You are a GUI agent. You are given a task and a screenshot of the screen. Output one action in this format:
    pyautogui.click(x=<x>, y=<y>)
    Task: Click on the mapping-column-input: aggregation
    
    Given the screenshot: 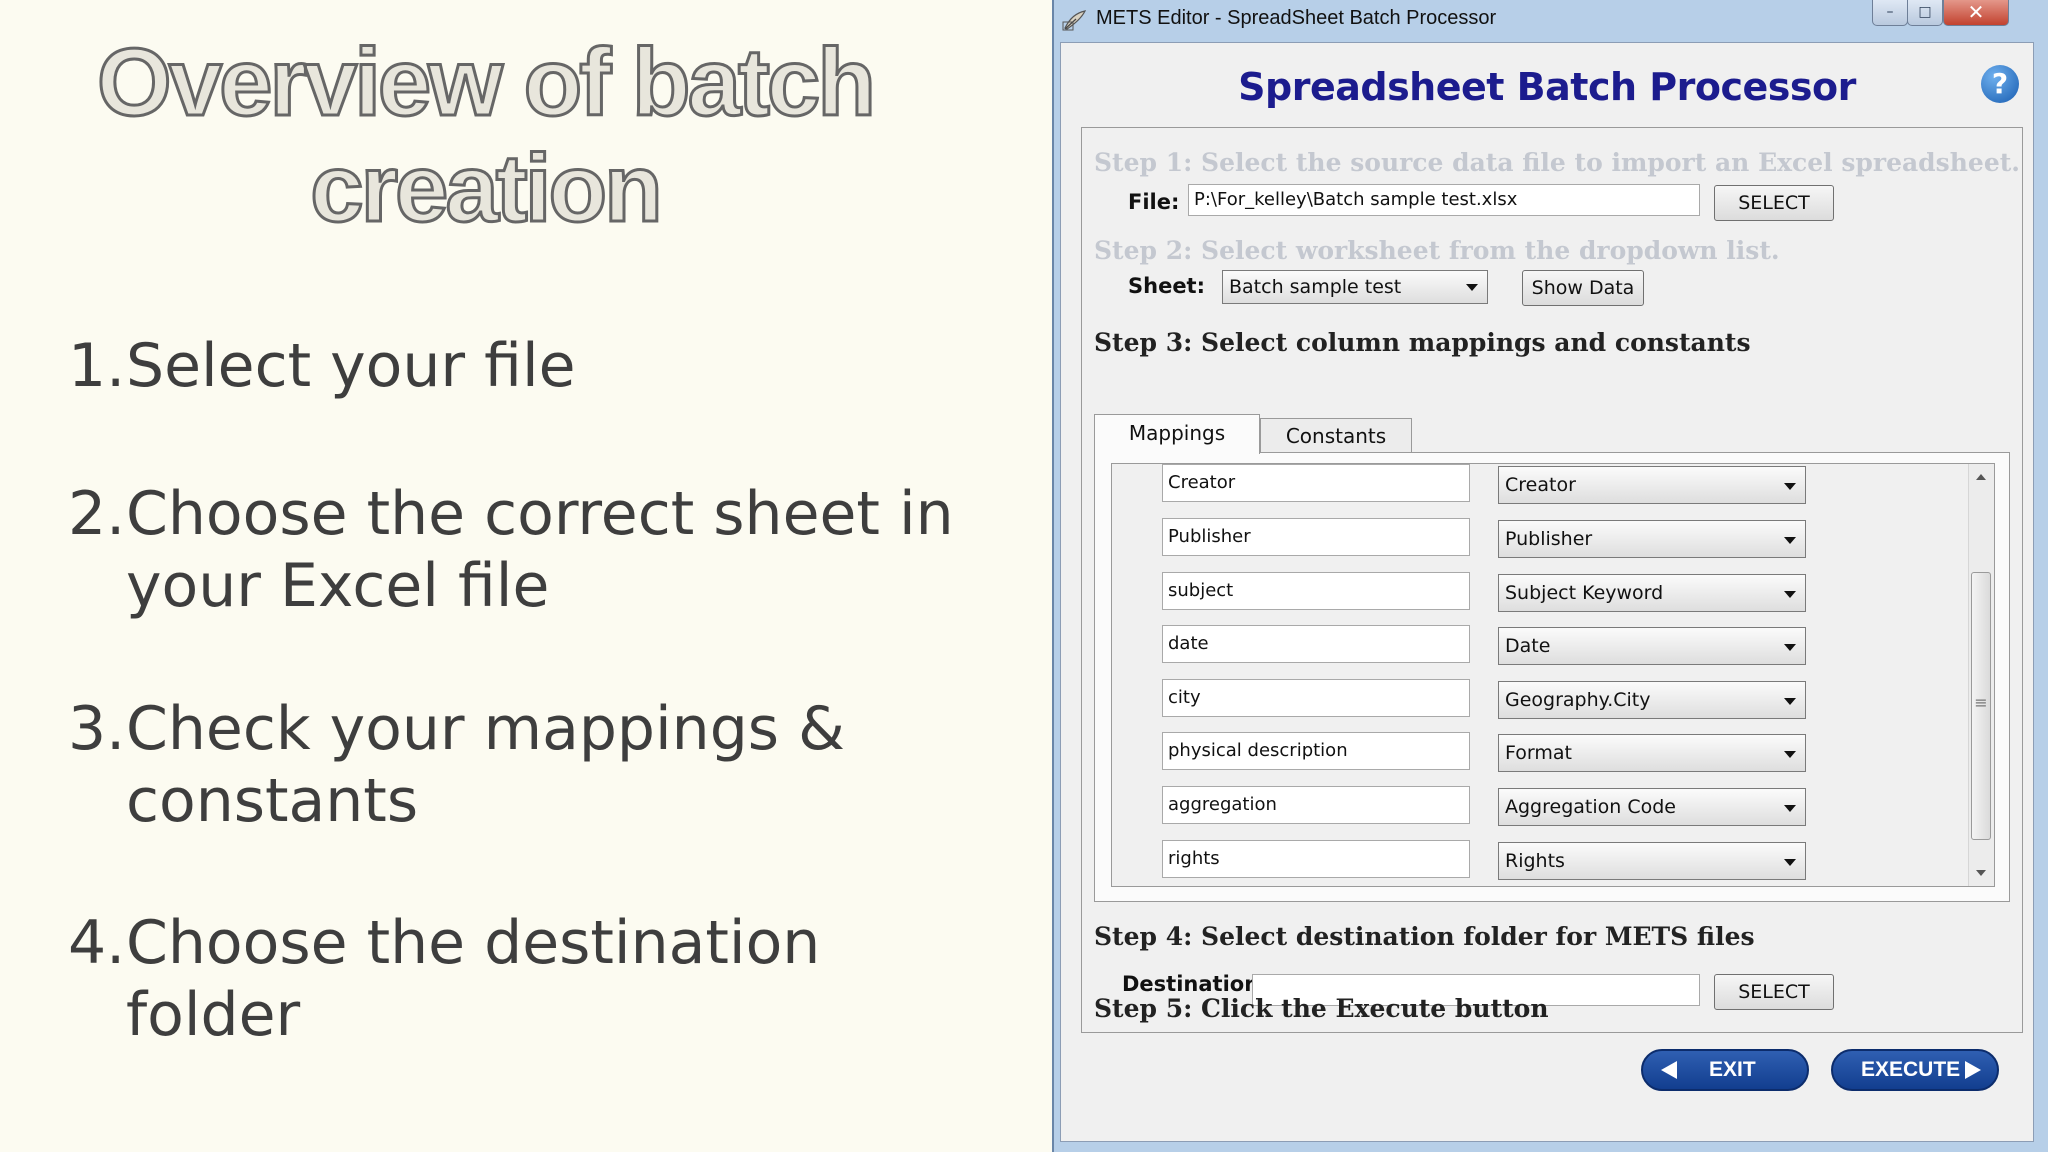 What is the action you would take?
    pyautogui.click(x=1316, y=805)
    